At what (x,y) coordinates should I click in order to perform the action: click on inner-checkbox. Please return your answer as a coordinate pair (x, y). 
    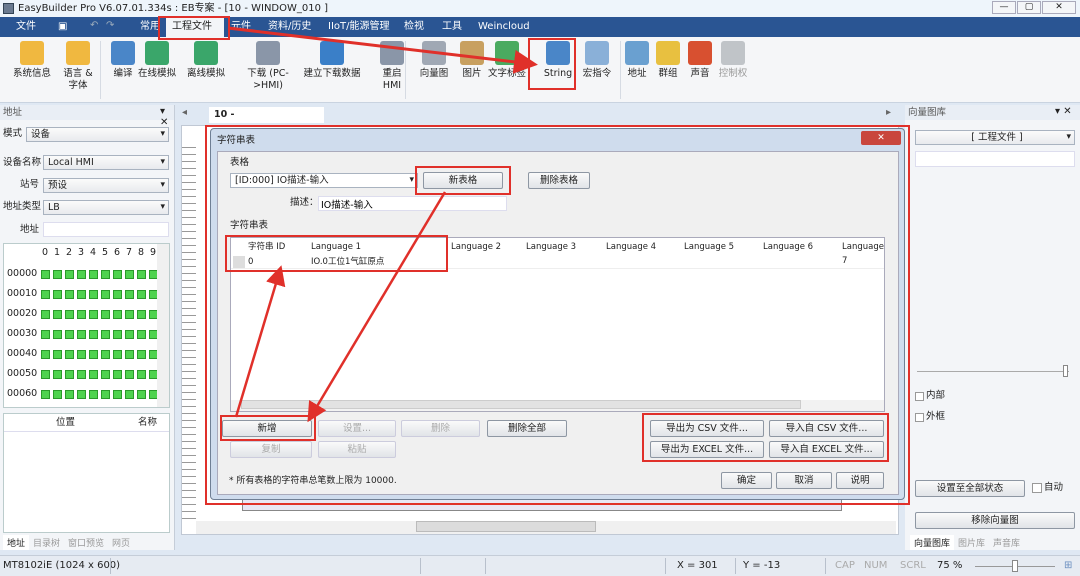
    Looking at the image, I should click on (919, 396).